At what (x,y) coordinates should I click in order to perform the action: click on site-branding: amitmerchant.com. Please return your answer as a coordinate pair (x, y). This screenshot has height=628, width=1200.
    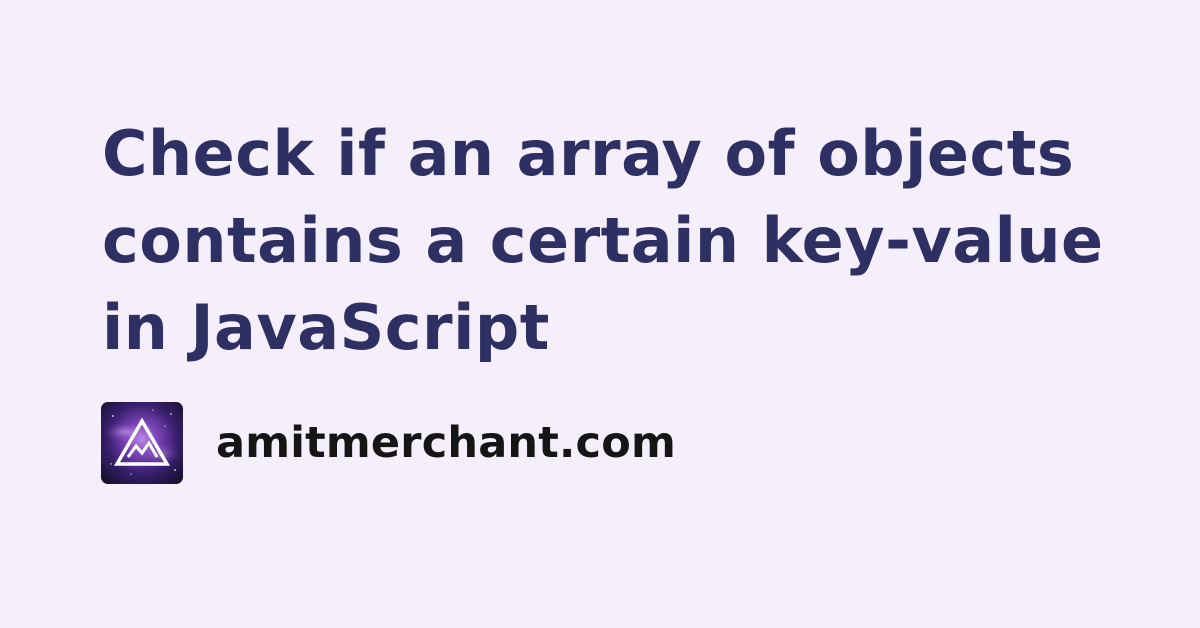
    Looking at the image, I should click on (388, 443).